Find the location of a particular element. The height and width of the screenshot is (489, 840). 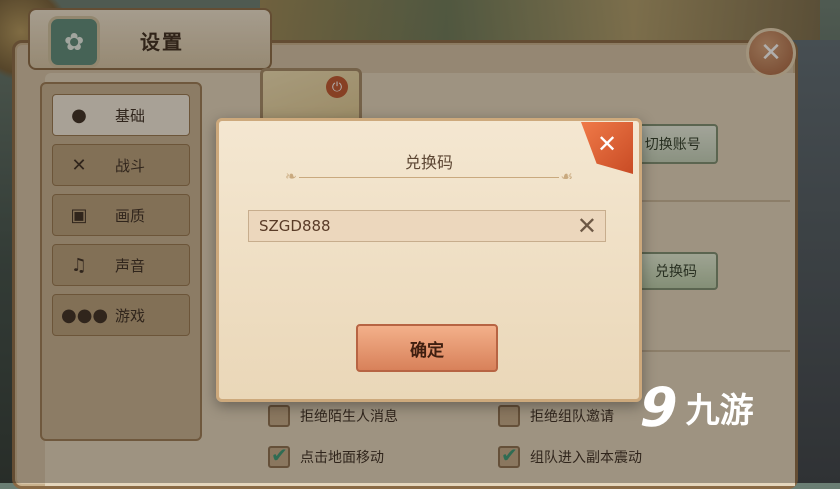

close-icon: ✕ is located at coordinates (607, 144).